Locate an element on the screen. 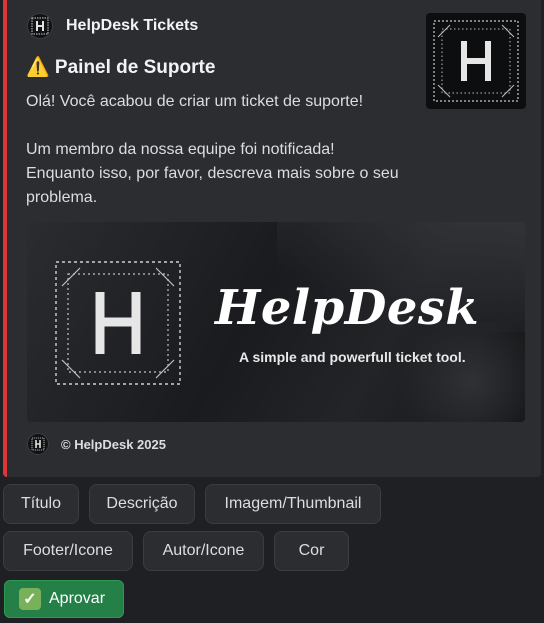 The width and height of the screenshot is (544, 623). check-mark-icon: ✓ is located at coordinates (30, 599).